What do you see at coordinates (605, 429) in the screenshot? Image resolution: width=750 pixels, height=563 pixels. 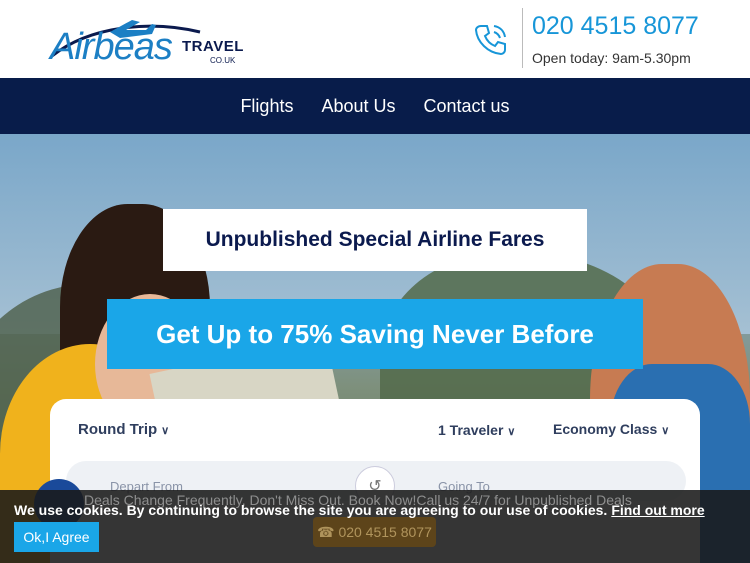 I see `cabin-class-label: Economy Class` at bounding box center [605, 429].